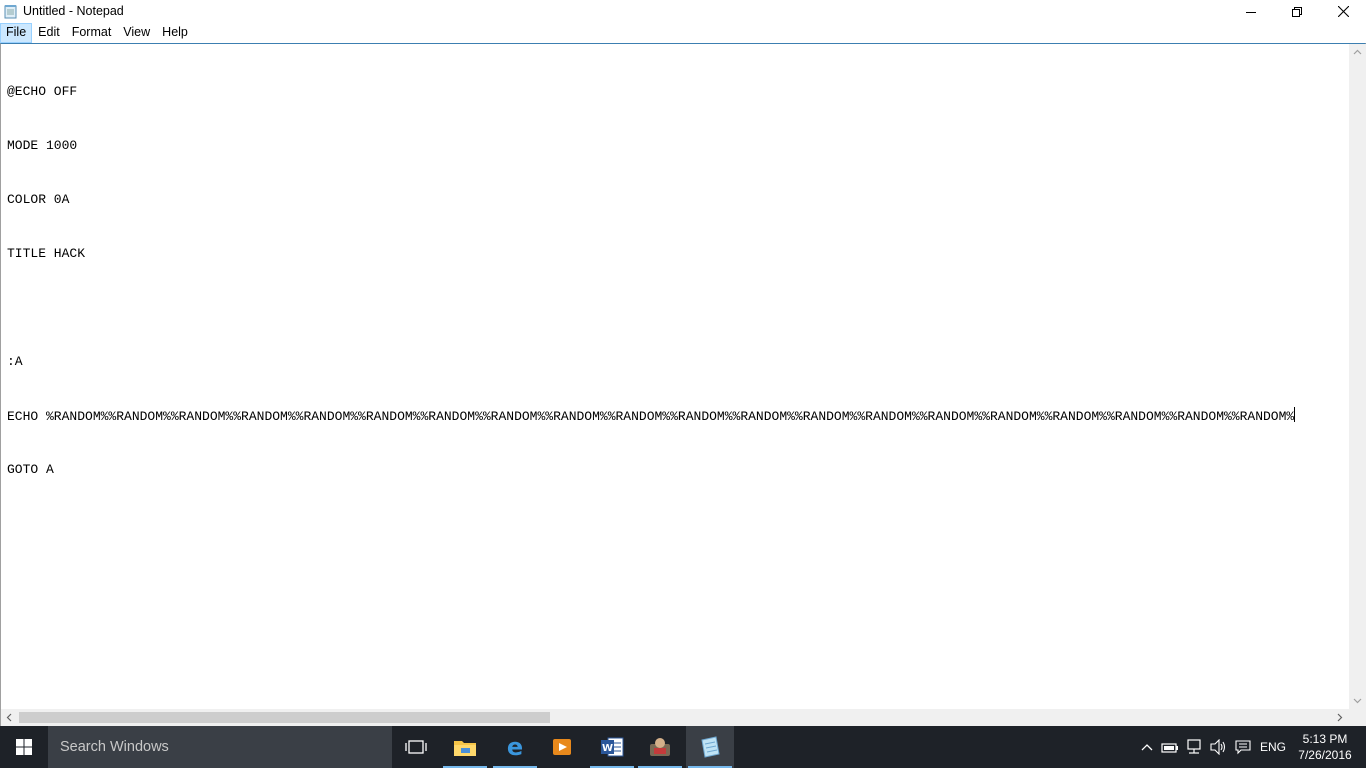 This screenshot has width=1366, height=768. I want to click on taskbar-file-explorer, so click(465, 747).